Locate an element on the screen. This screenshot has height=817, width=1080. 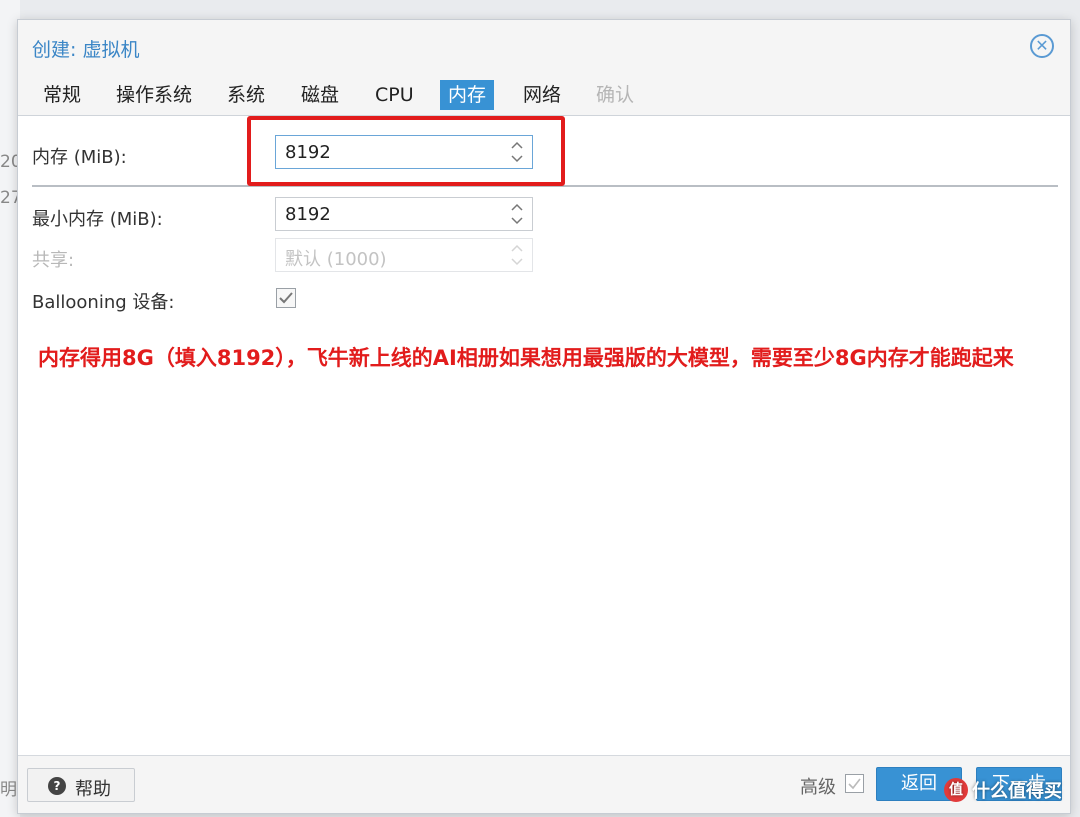
tab-cpu: CPU is located at coordinates (394, 95).